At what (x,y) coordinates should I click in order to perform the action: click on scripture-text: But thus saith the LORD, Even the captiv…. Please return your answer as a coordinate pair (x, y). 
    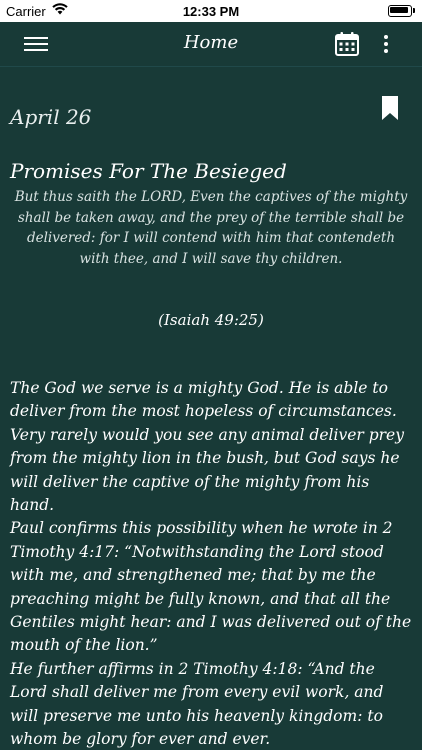
    Looking at the image, I should click on (211, 228).